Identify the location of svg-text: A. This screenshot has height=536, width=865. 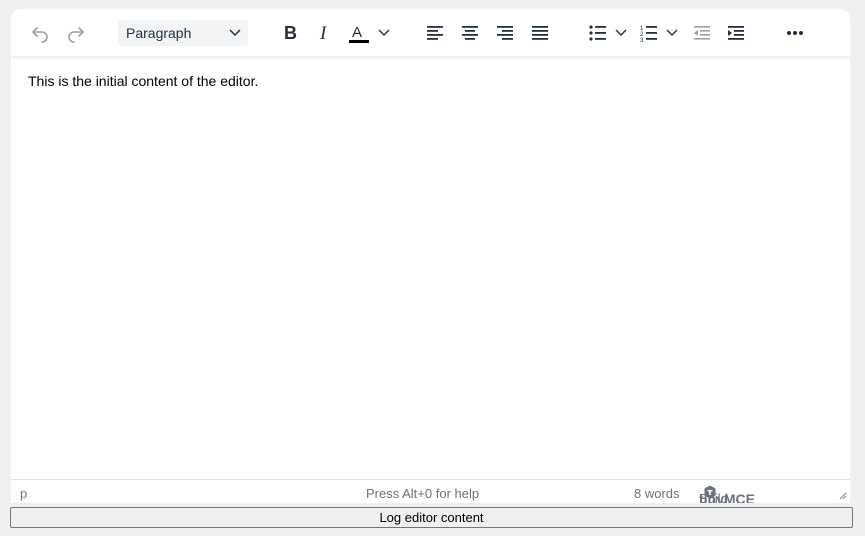
(357, 32).